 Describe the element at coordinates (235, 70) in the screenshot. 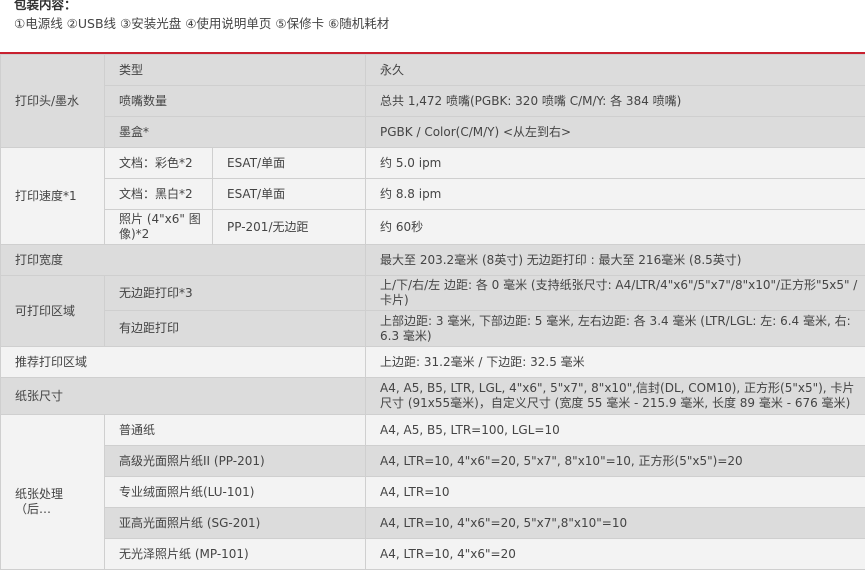

I see `row-label: 类型` at that location.